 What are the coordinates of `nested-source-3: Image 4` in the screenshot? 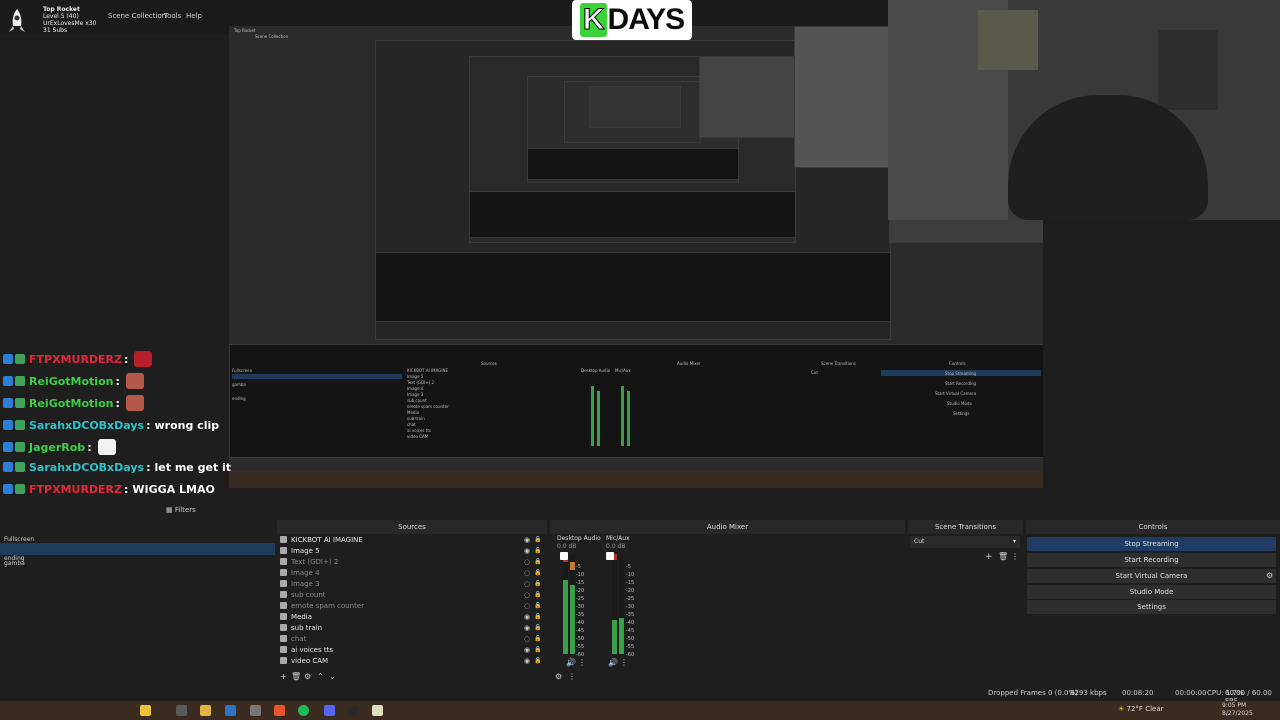 It's located at (415, 388).